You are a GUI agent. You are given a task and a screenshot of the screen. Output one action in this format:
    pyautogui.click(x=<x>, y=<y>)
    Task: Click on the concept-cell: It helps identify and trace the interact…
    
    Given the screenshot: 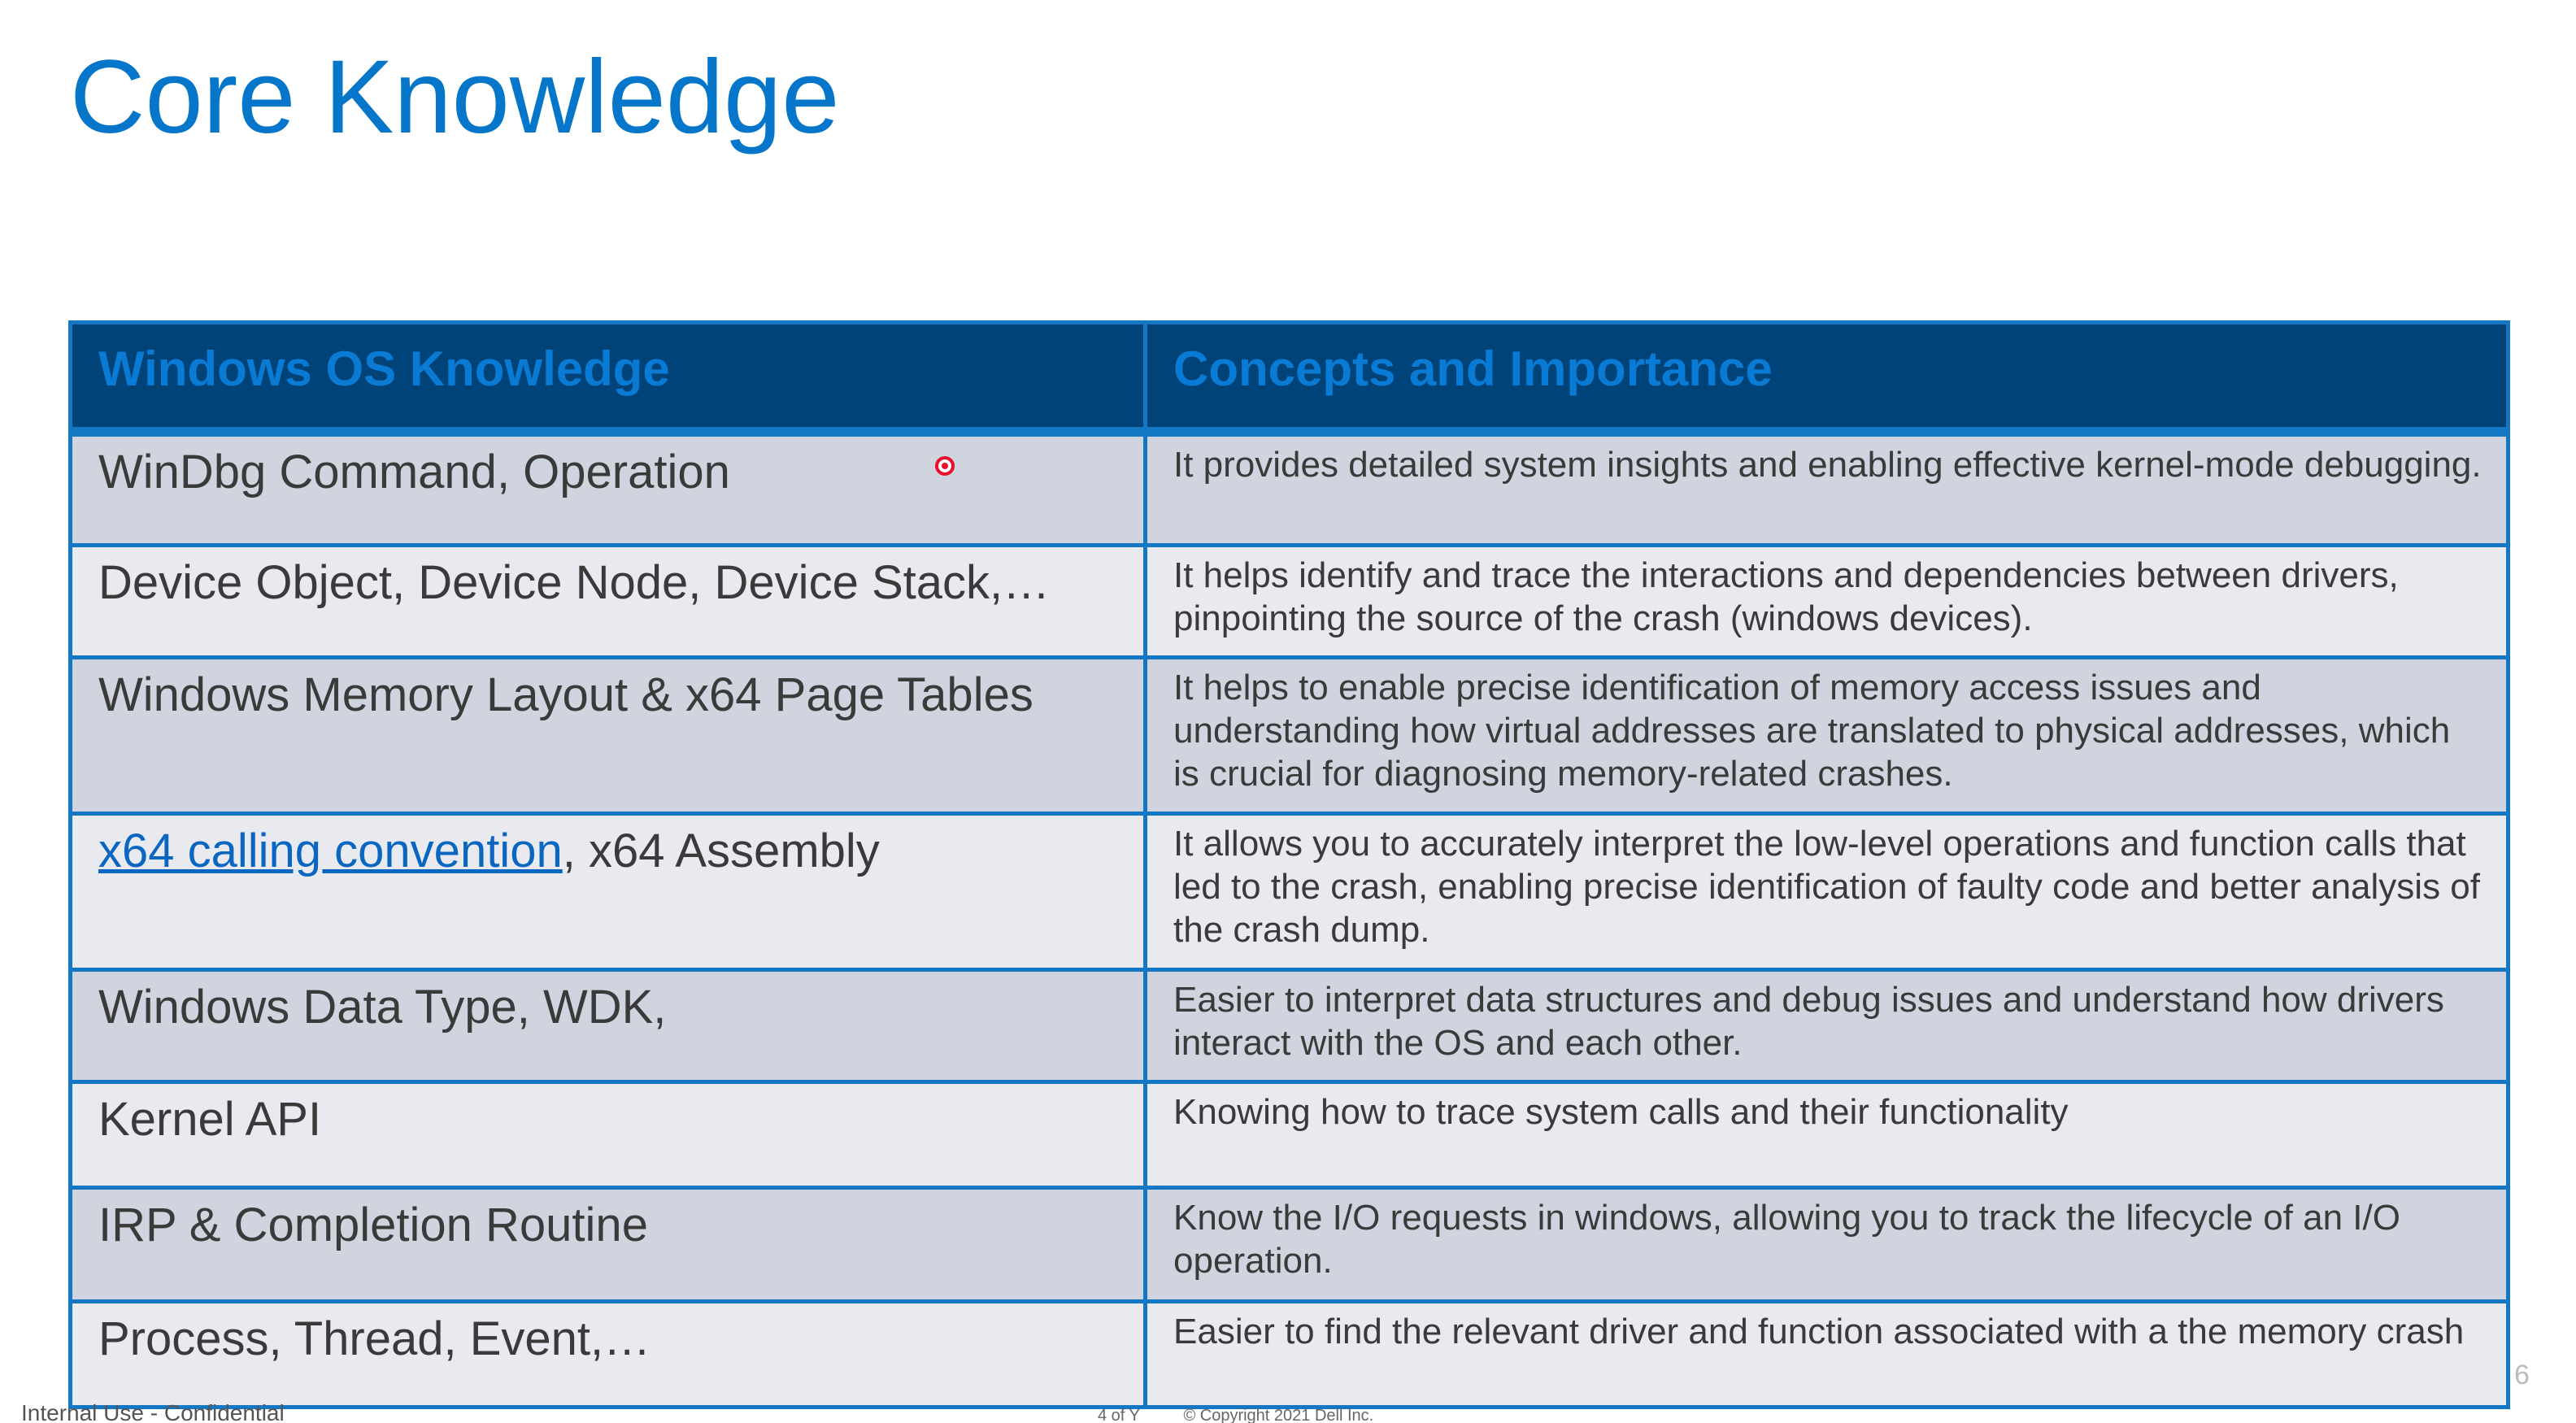 What is the action you would take?
    pyautogui.click(x=1827, y=601)
    